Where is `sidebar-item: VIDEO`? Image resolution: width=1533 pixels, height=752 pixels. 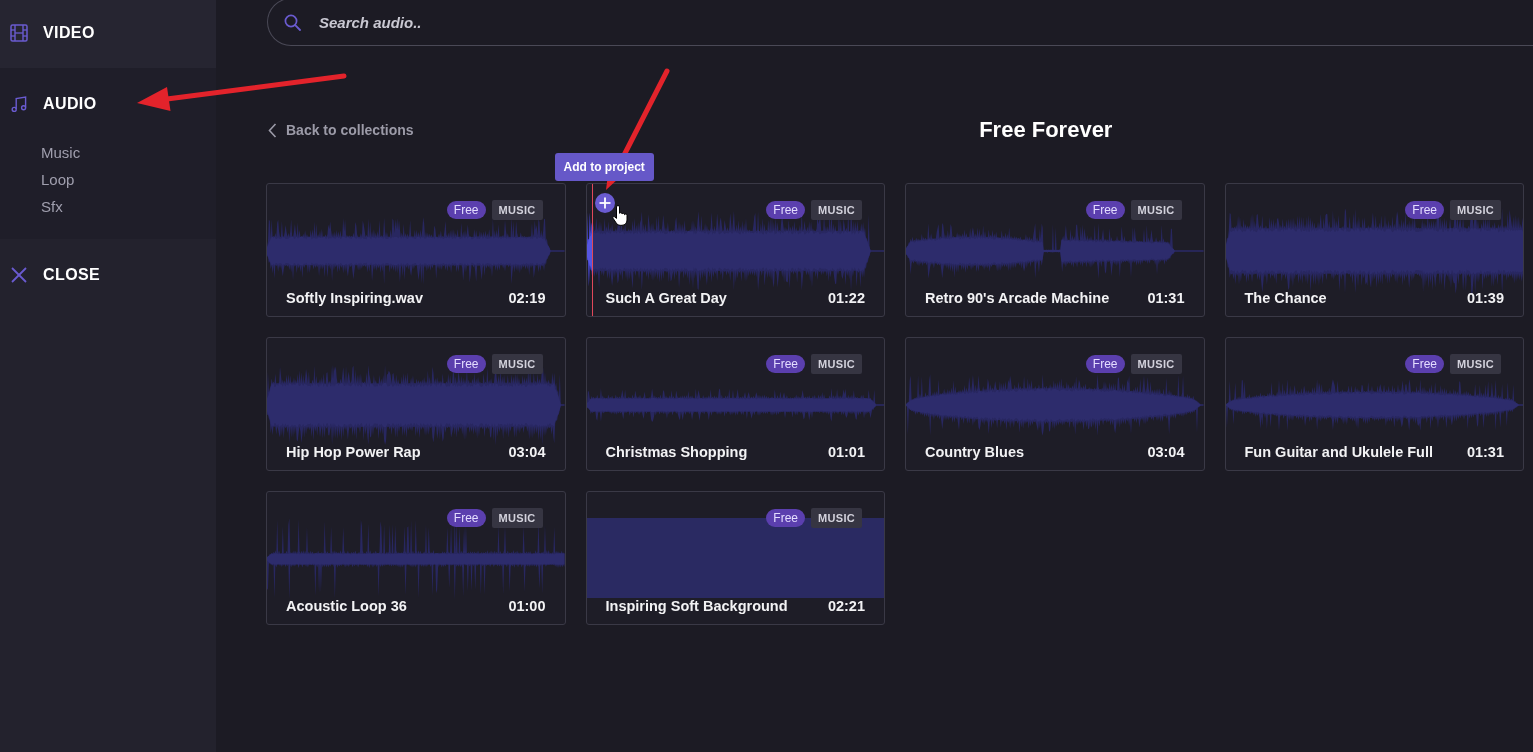 sidebar-item: VIDEO is located at coordinates (52, 33).